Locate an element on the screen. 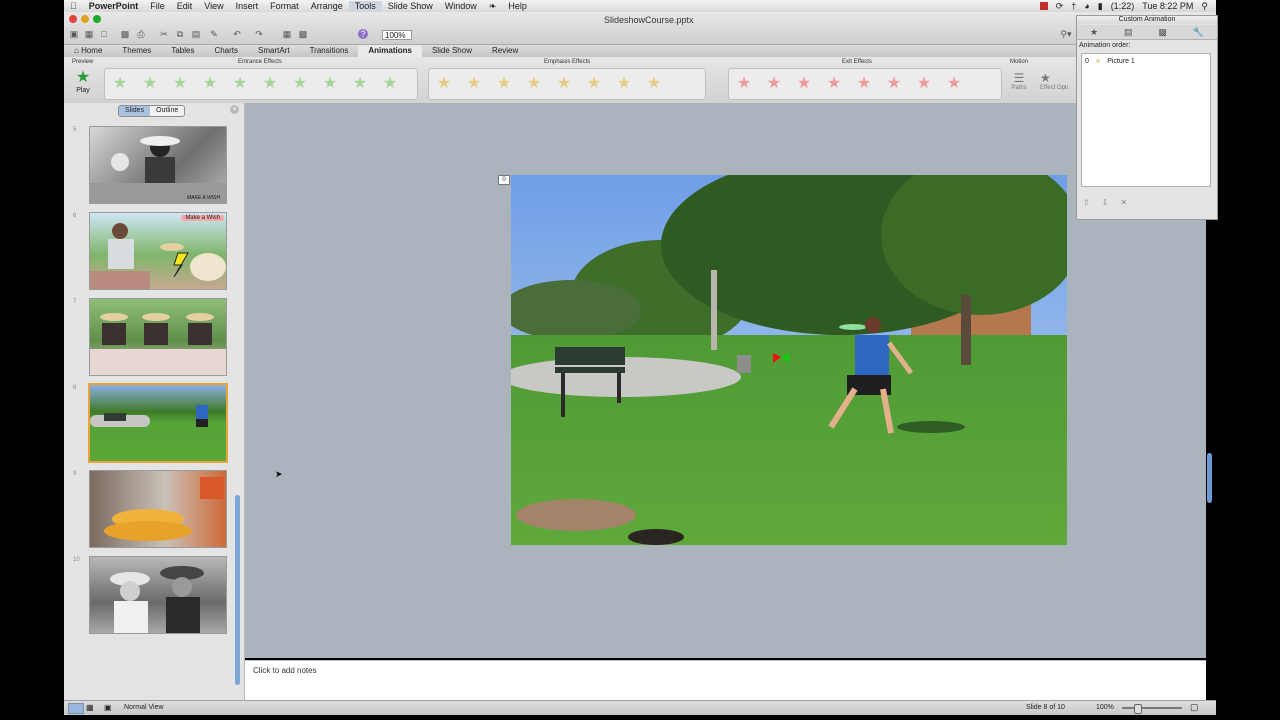 The height and width of the screenshot is (720, 1280). menu-arrange: Arrange is located at coordinates (327, 6).